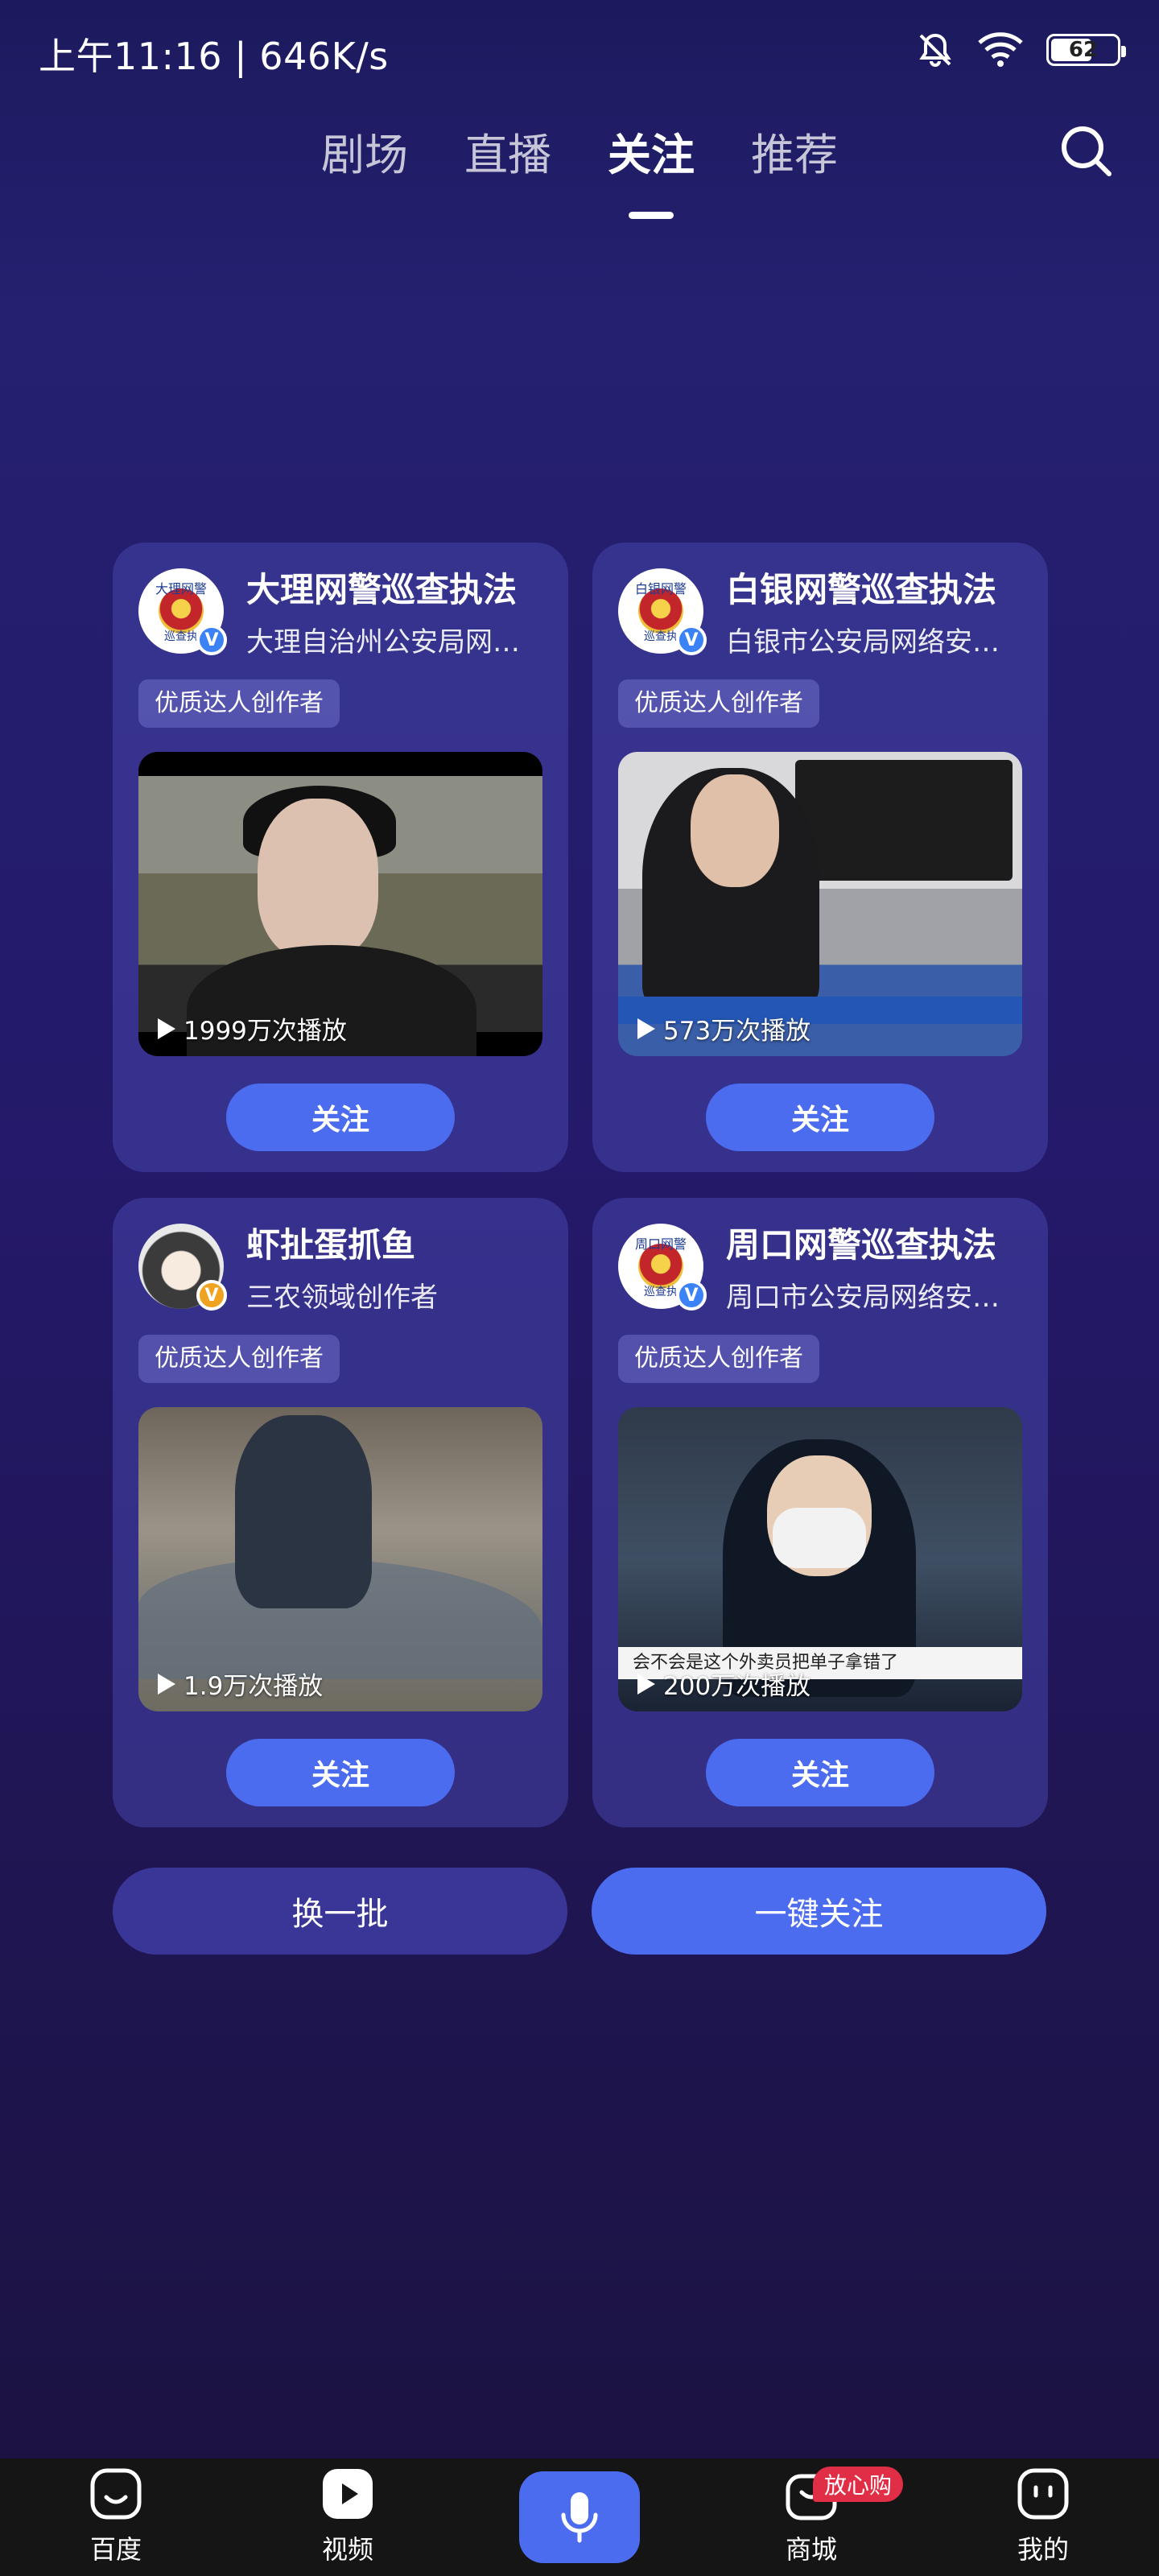 This screenshot has height=2576, width=1159. Describe the element at coordinates (821, 2517) in the screenshot. I see `nav-item-mall: 放心购 商城` at that location.